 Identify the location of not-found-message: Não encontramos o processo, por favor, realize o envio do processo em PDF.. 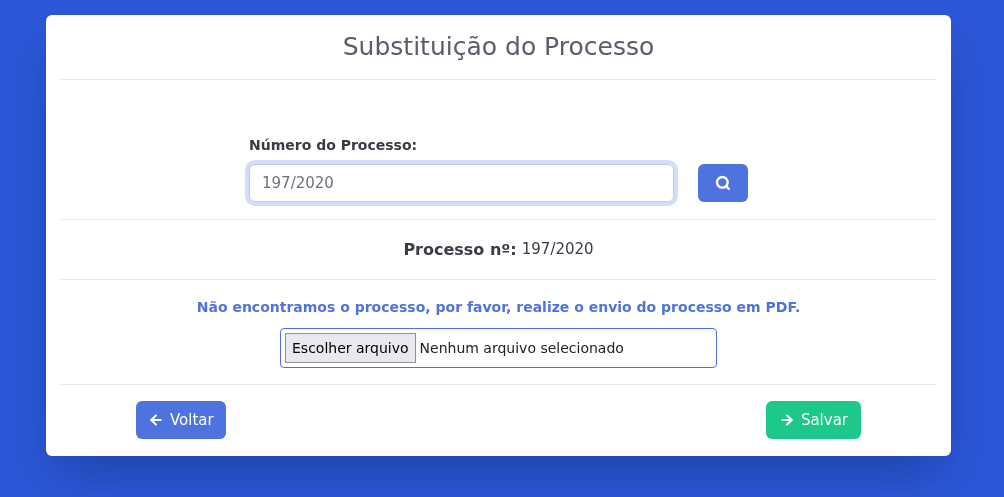
(498, 307).